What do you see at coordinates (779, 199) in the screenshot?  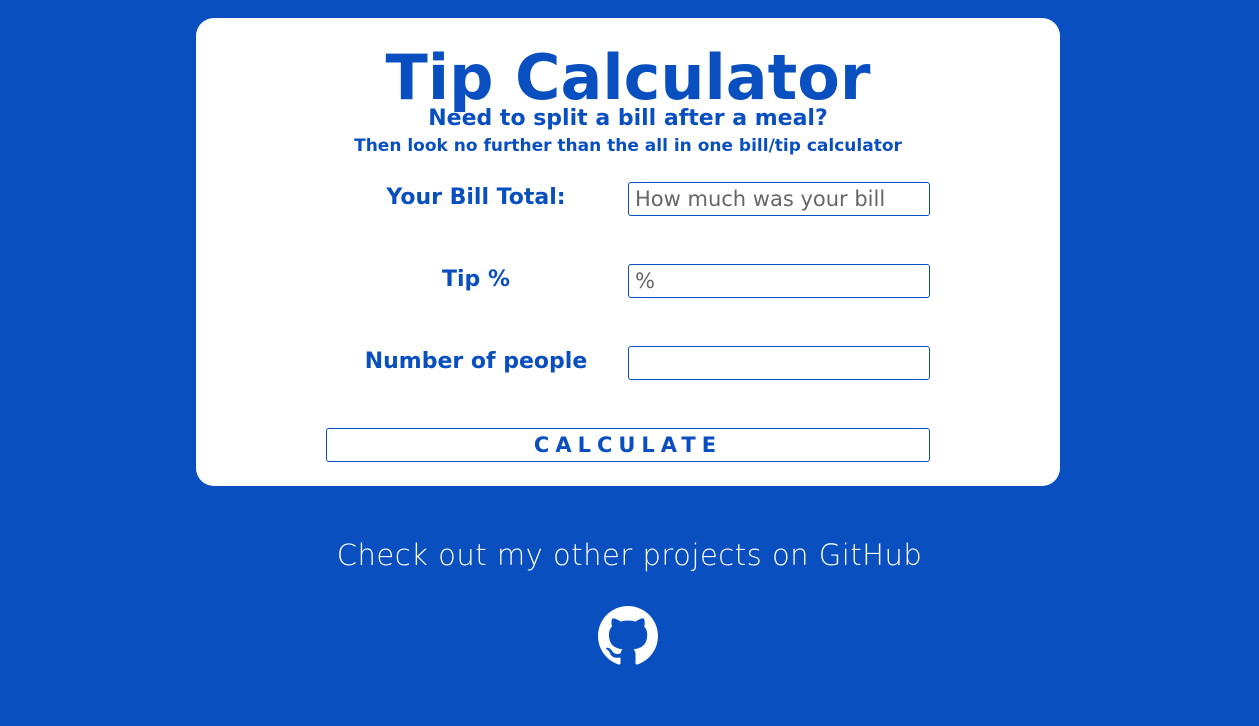 I see `bill-total-input` at bounding box center [779, 199].